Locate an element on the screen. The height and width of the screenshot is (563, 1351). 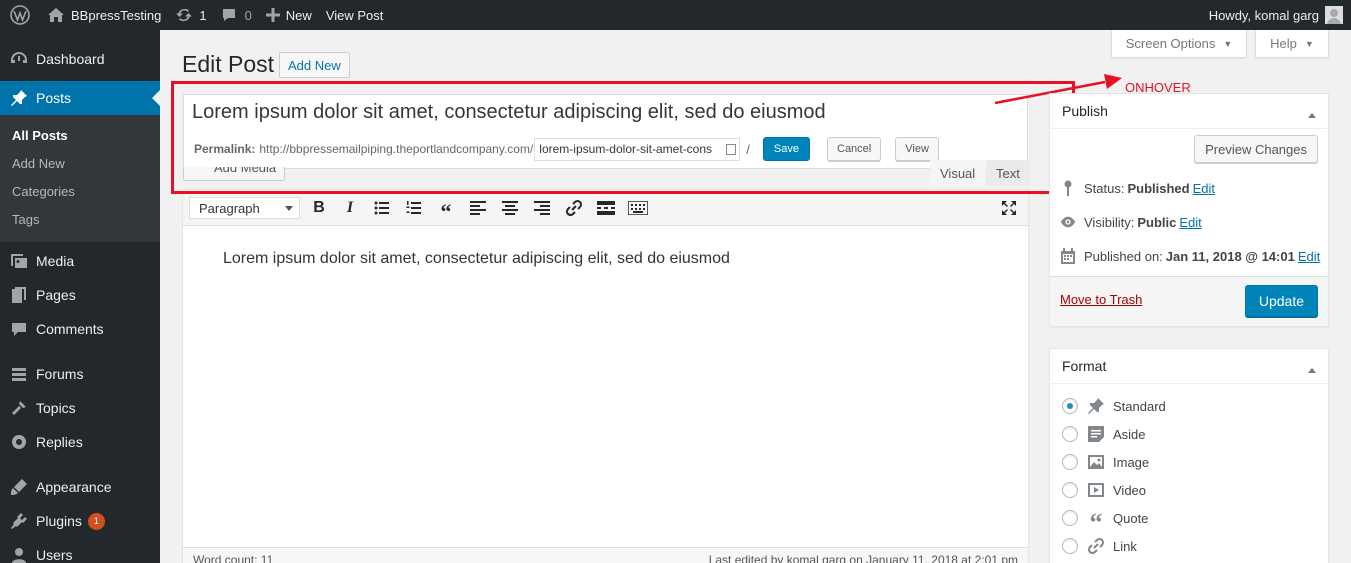
site-name-link: BBpressTesting is located at coordinates (104, 15).